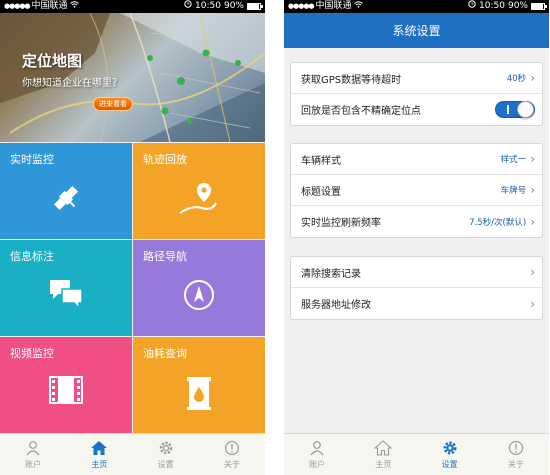 The image size is (550, 475). I want to click on tile-fuel-query: 油耗查询, so click(199, 385).